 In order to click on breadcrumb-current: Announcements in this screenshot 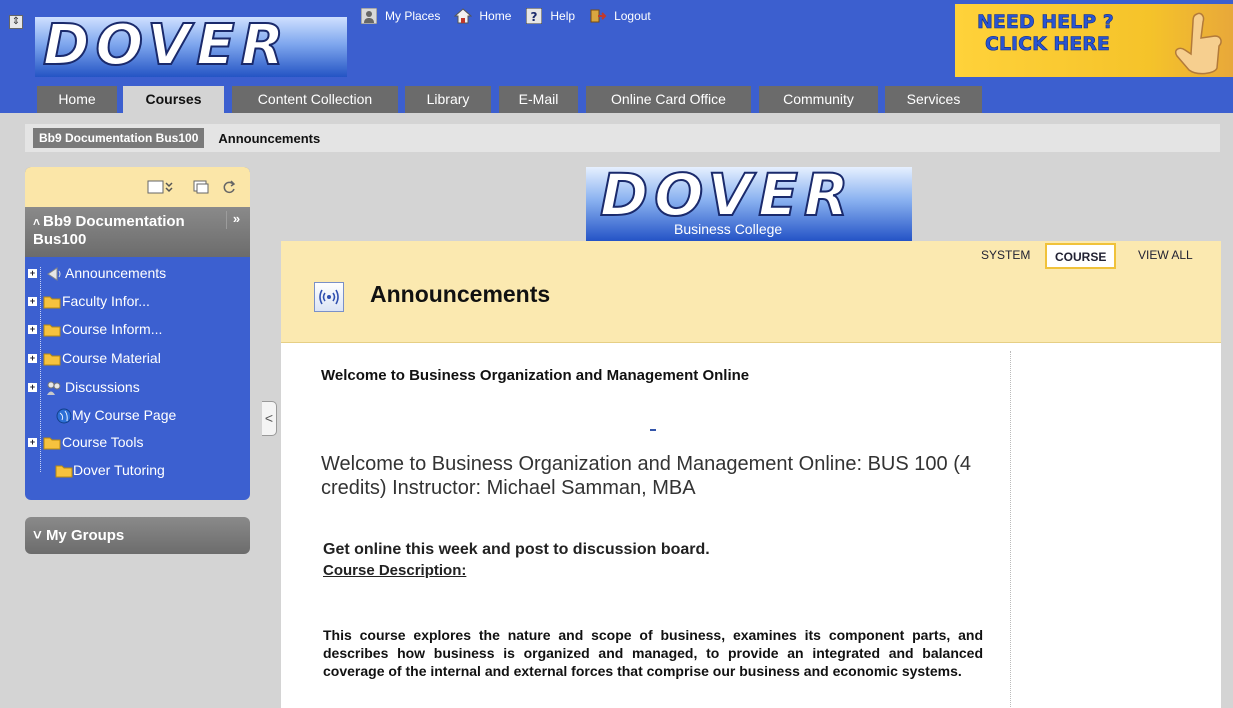, I will do `click(269, 138)`.